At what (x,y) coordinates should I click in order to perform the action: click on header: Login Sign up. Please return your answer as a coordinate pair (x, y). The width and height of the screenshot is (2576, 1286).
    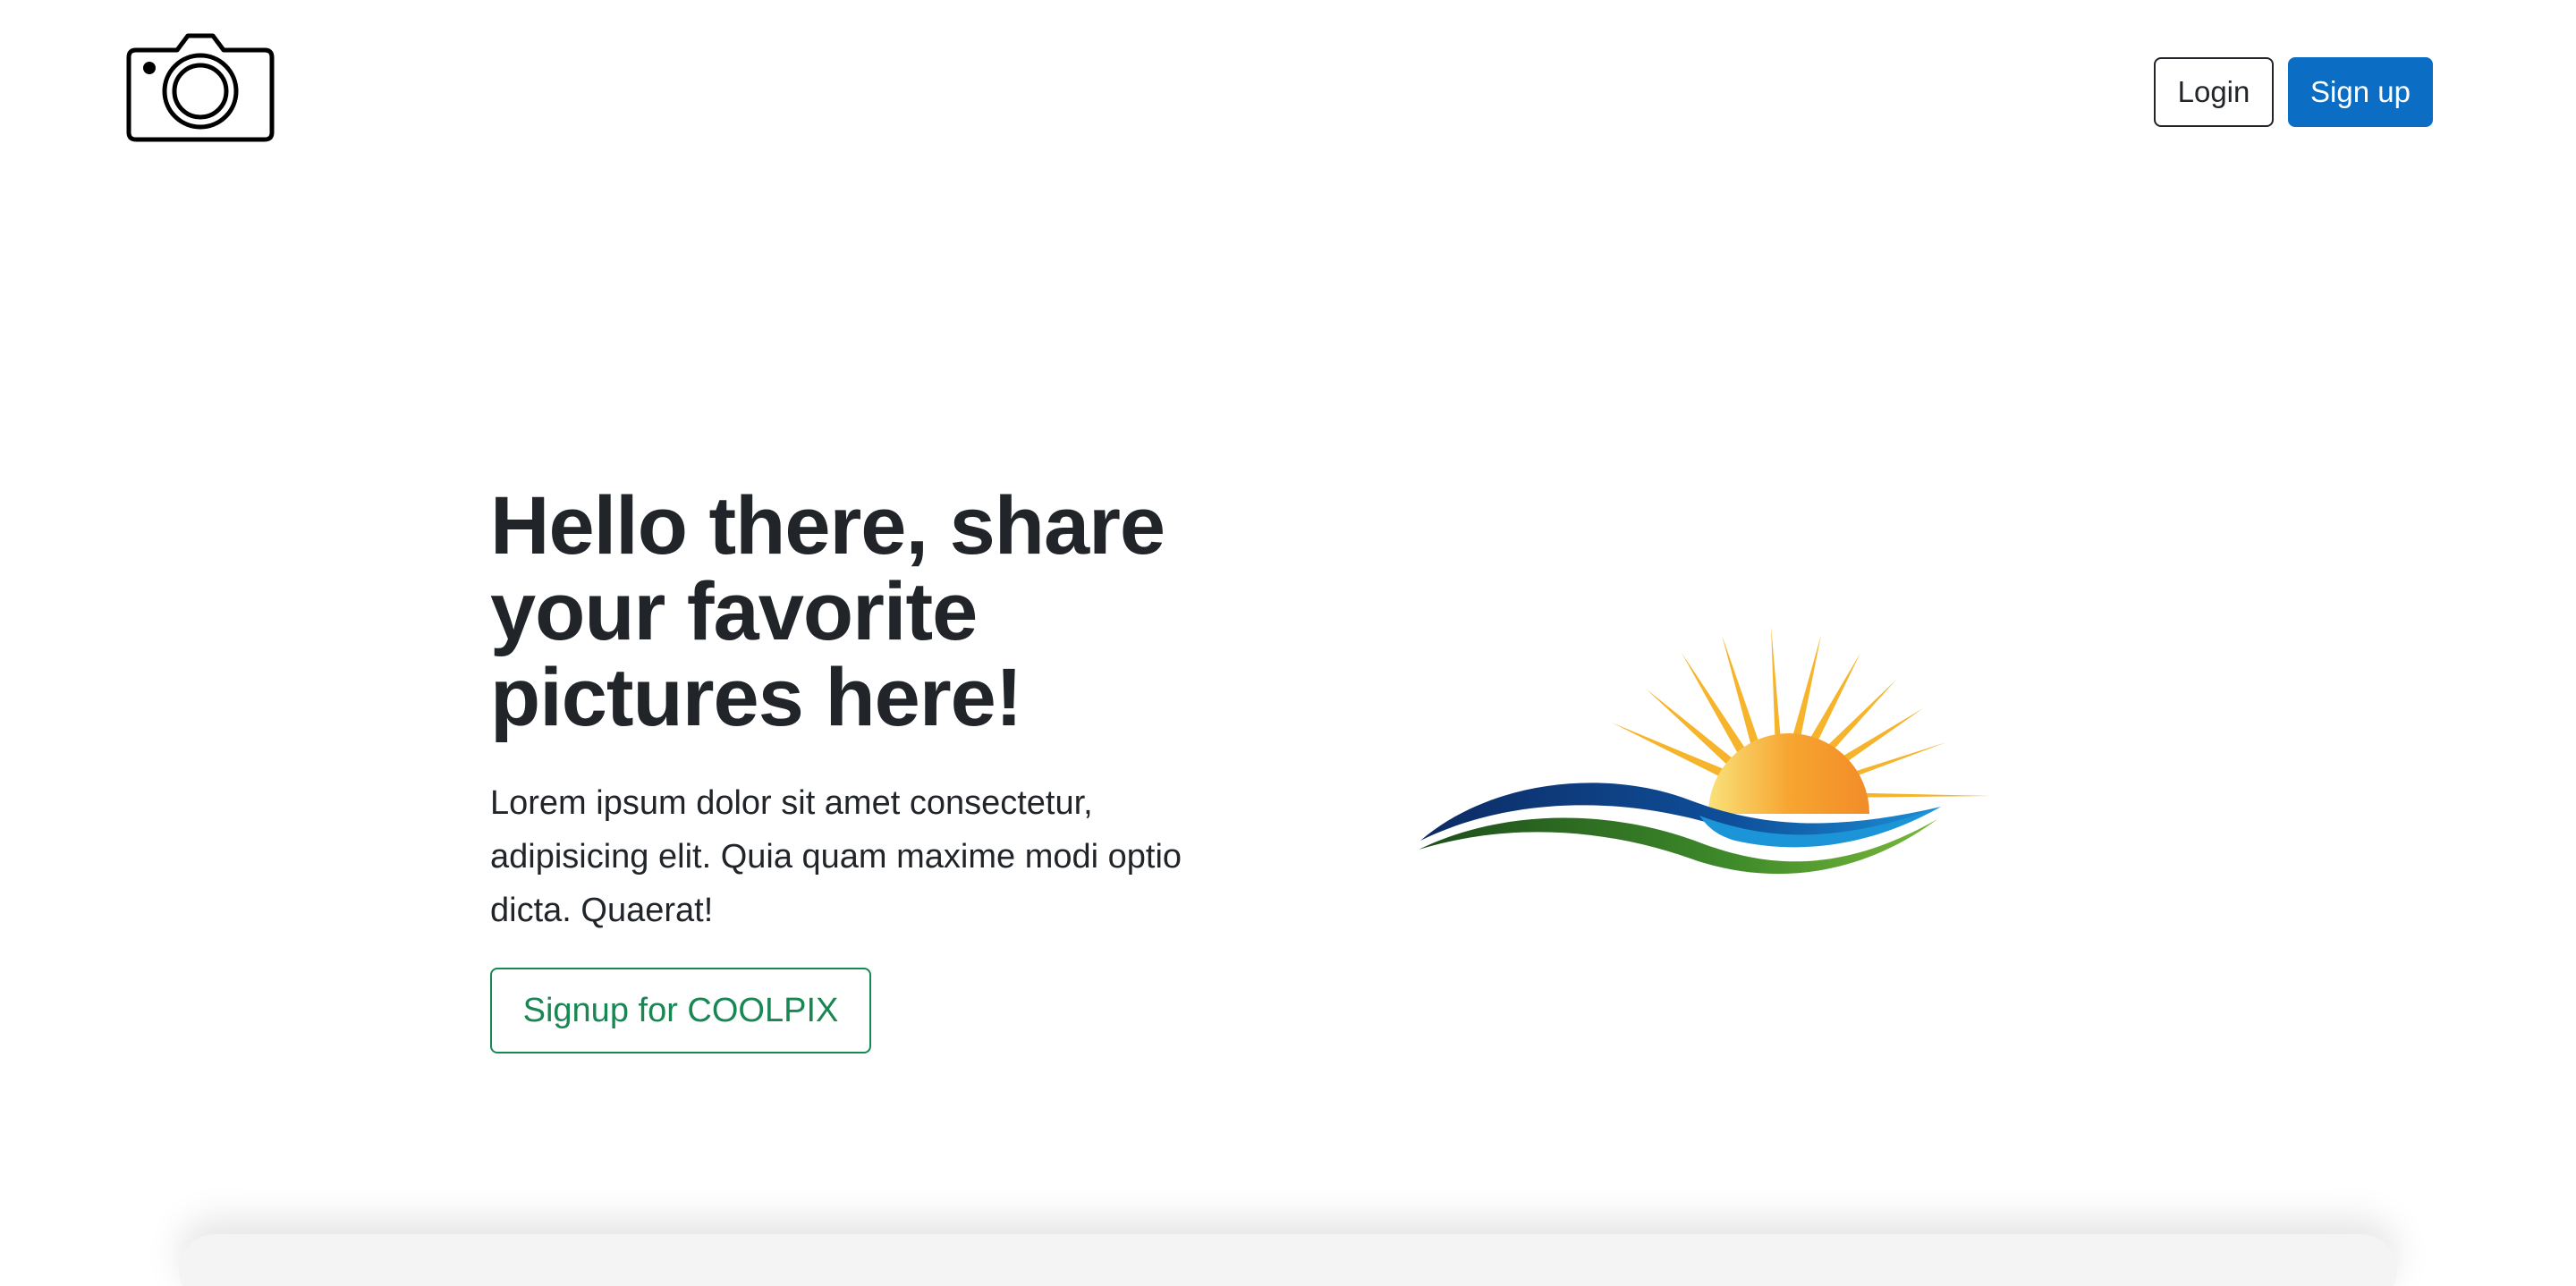
    Looking at the image, I should click on (1288, 89).